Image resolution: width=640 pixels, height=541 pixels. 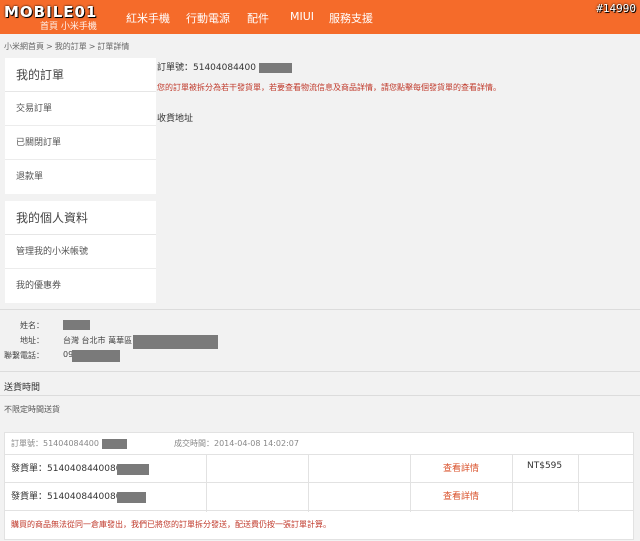 I want to click on table-order-number: 訂單號：51404084400, so click(x=55, y=443).